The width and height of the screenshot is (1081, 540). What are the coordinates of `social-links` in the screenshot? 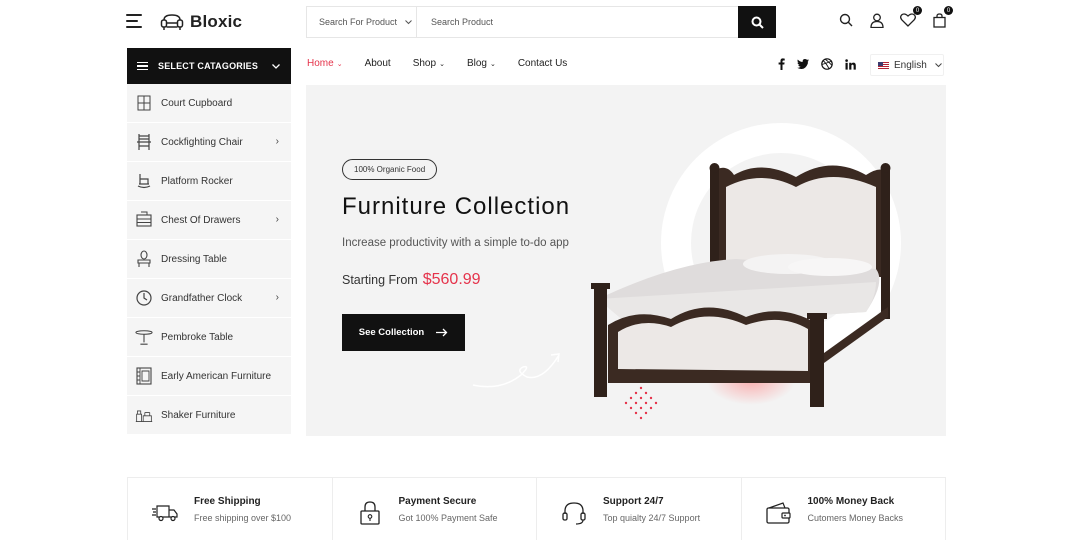 It's located at (817, 64).